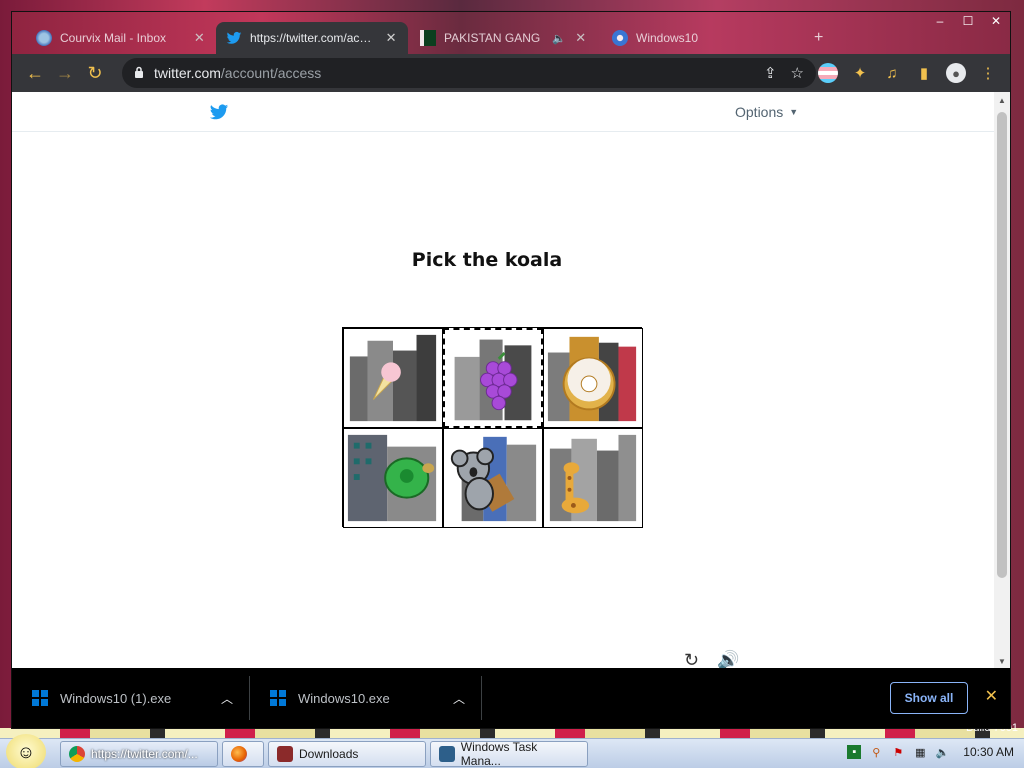 The height and width of the screenshot is (768, 1024). Describe the element at coordinates (797, 73) in the screenshot. I see `bookmark-star-icon: ☆` at that location.